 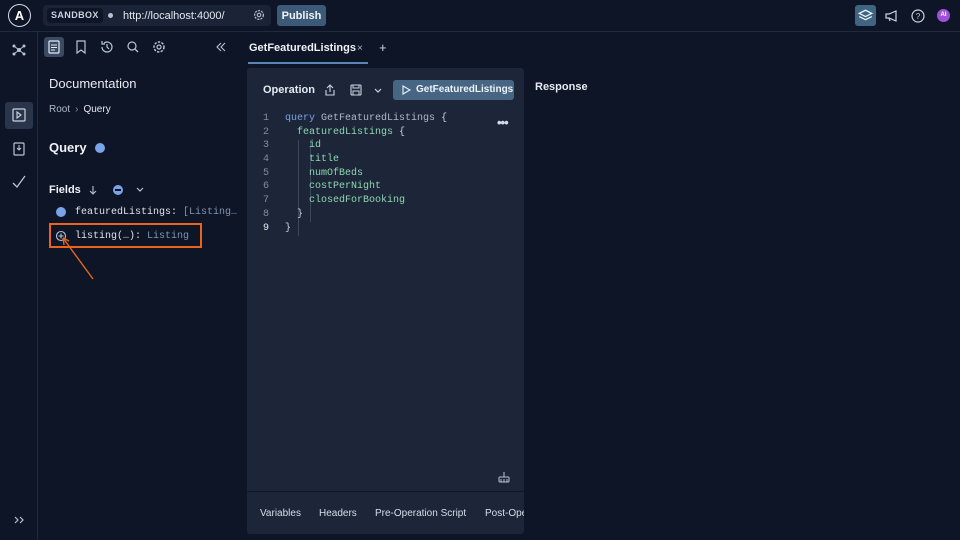 What do you see at coordinates (107, 47) in the screenshot?
I see `history-icon` at bounding box center [107, 47].